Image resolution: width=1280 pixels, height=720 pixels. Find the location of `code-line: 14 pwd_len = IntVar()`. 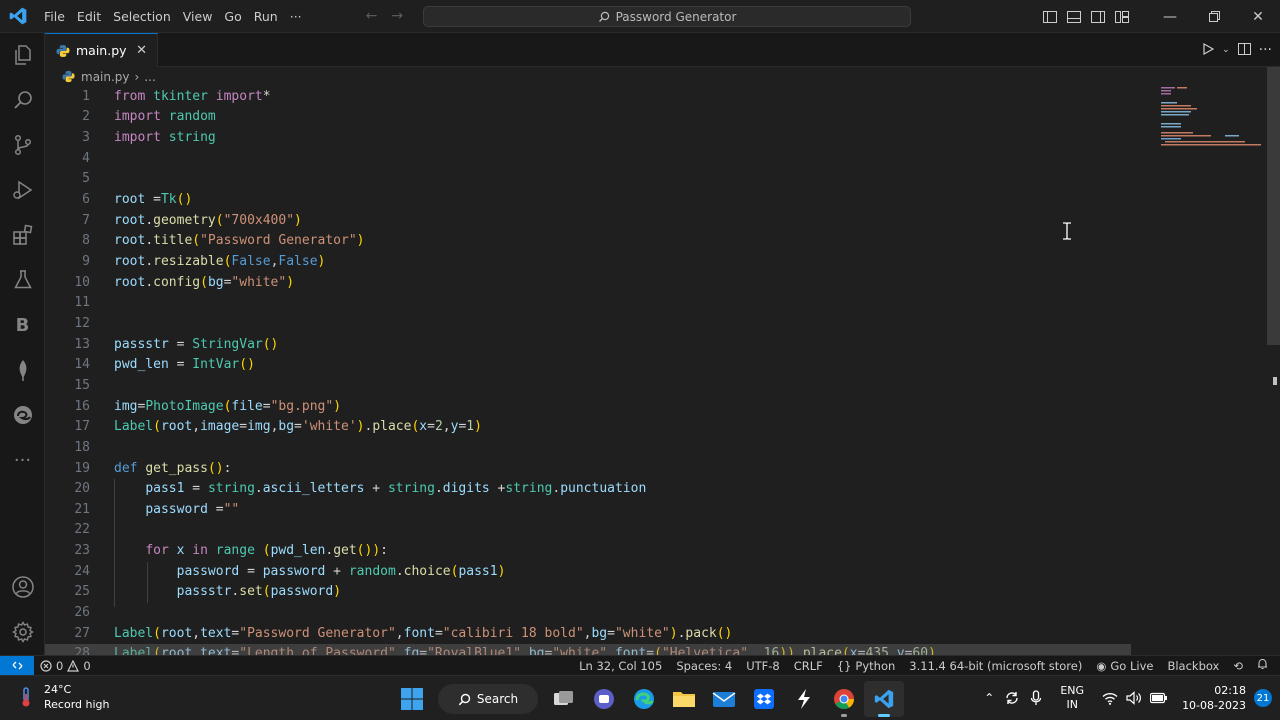

code-line: 14 pwd_len = IntVar() is located at coordinates (595, 364).